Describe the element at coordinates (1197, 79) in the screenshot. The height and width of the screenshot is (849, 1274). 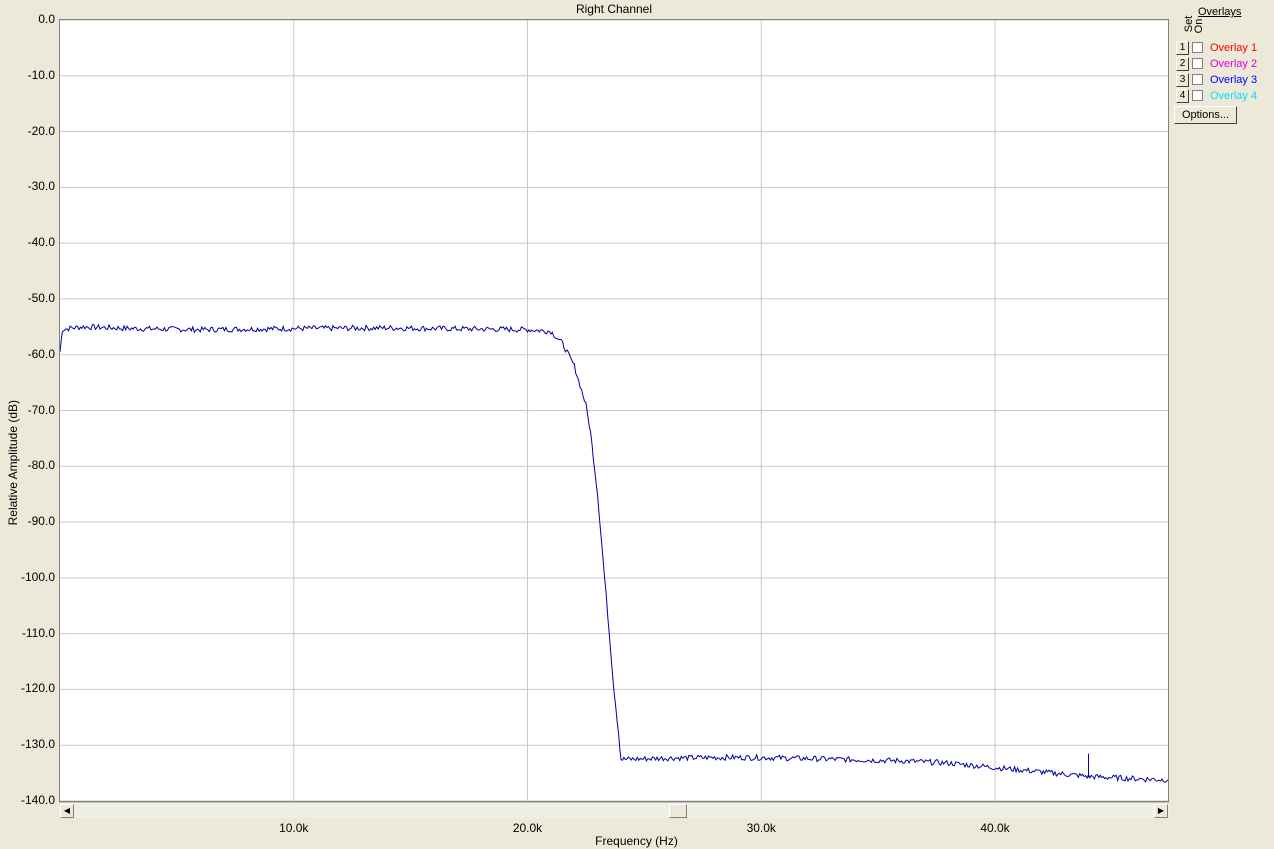
I see `overlay-3-checkbox` at that location.